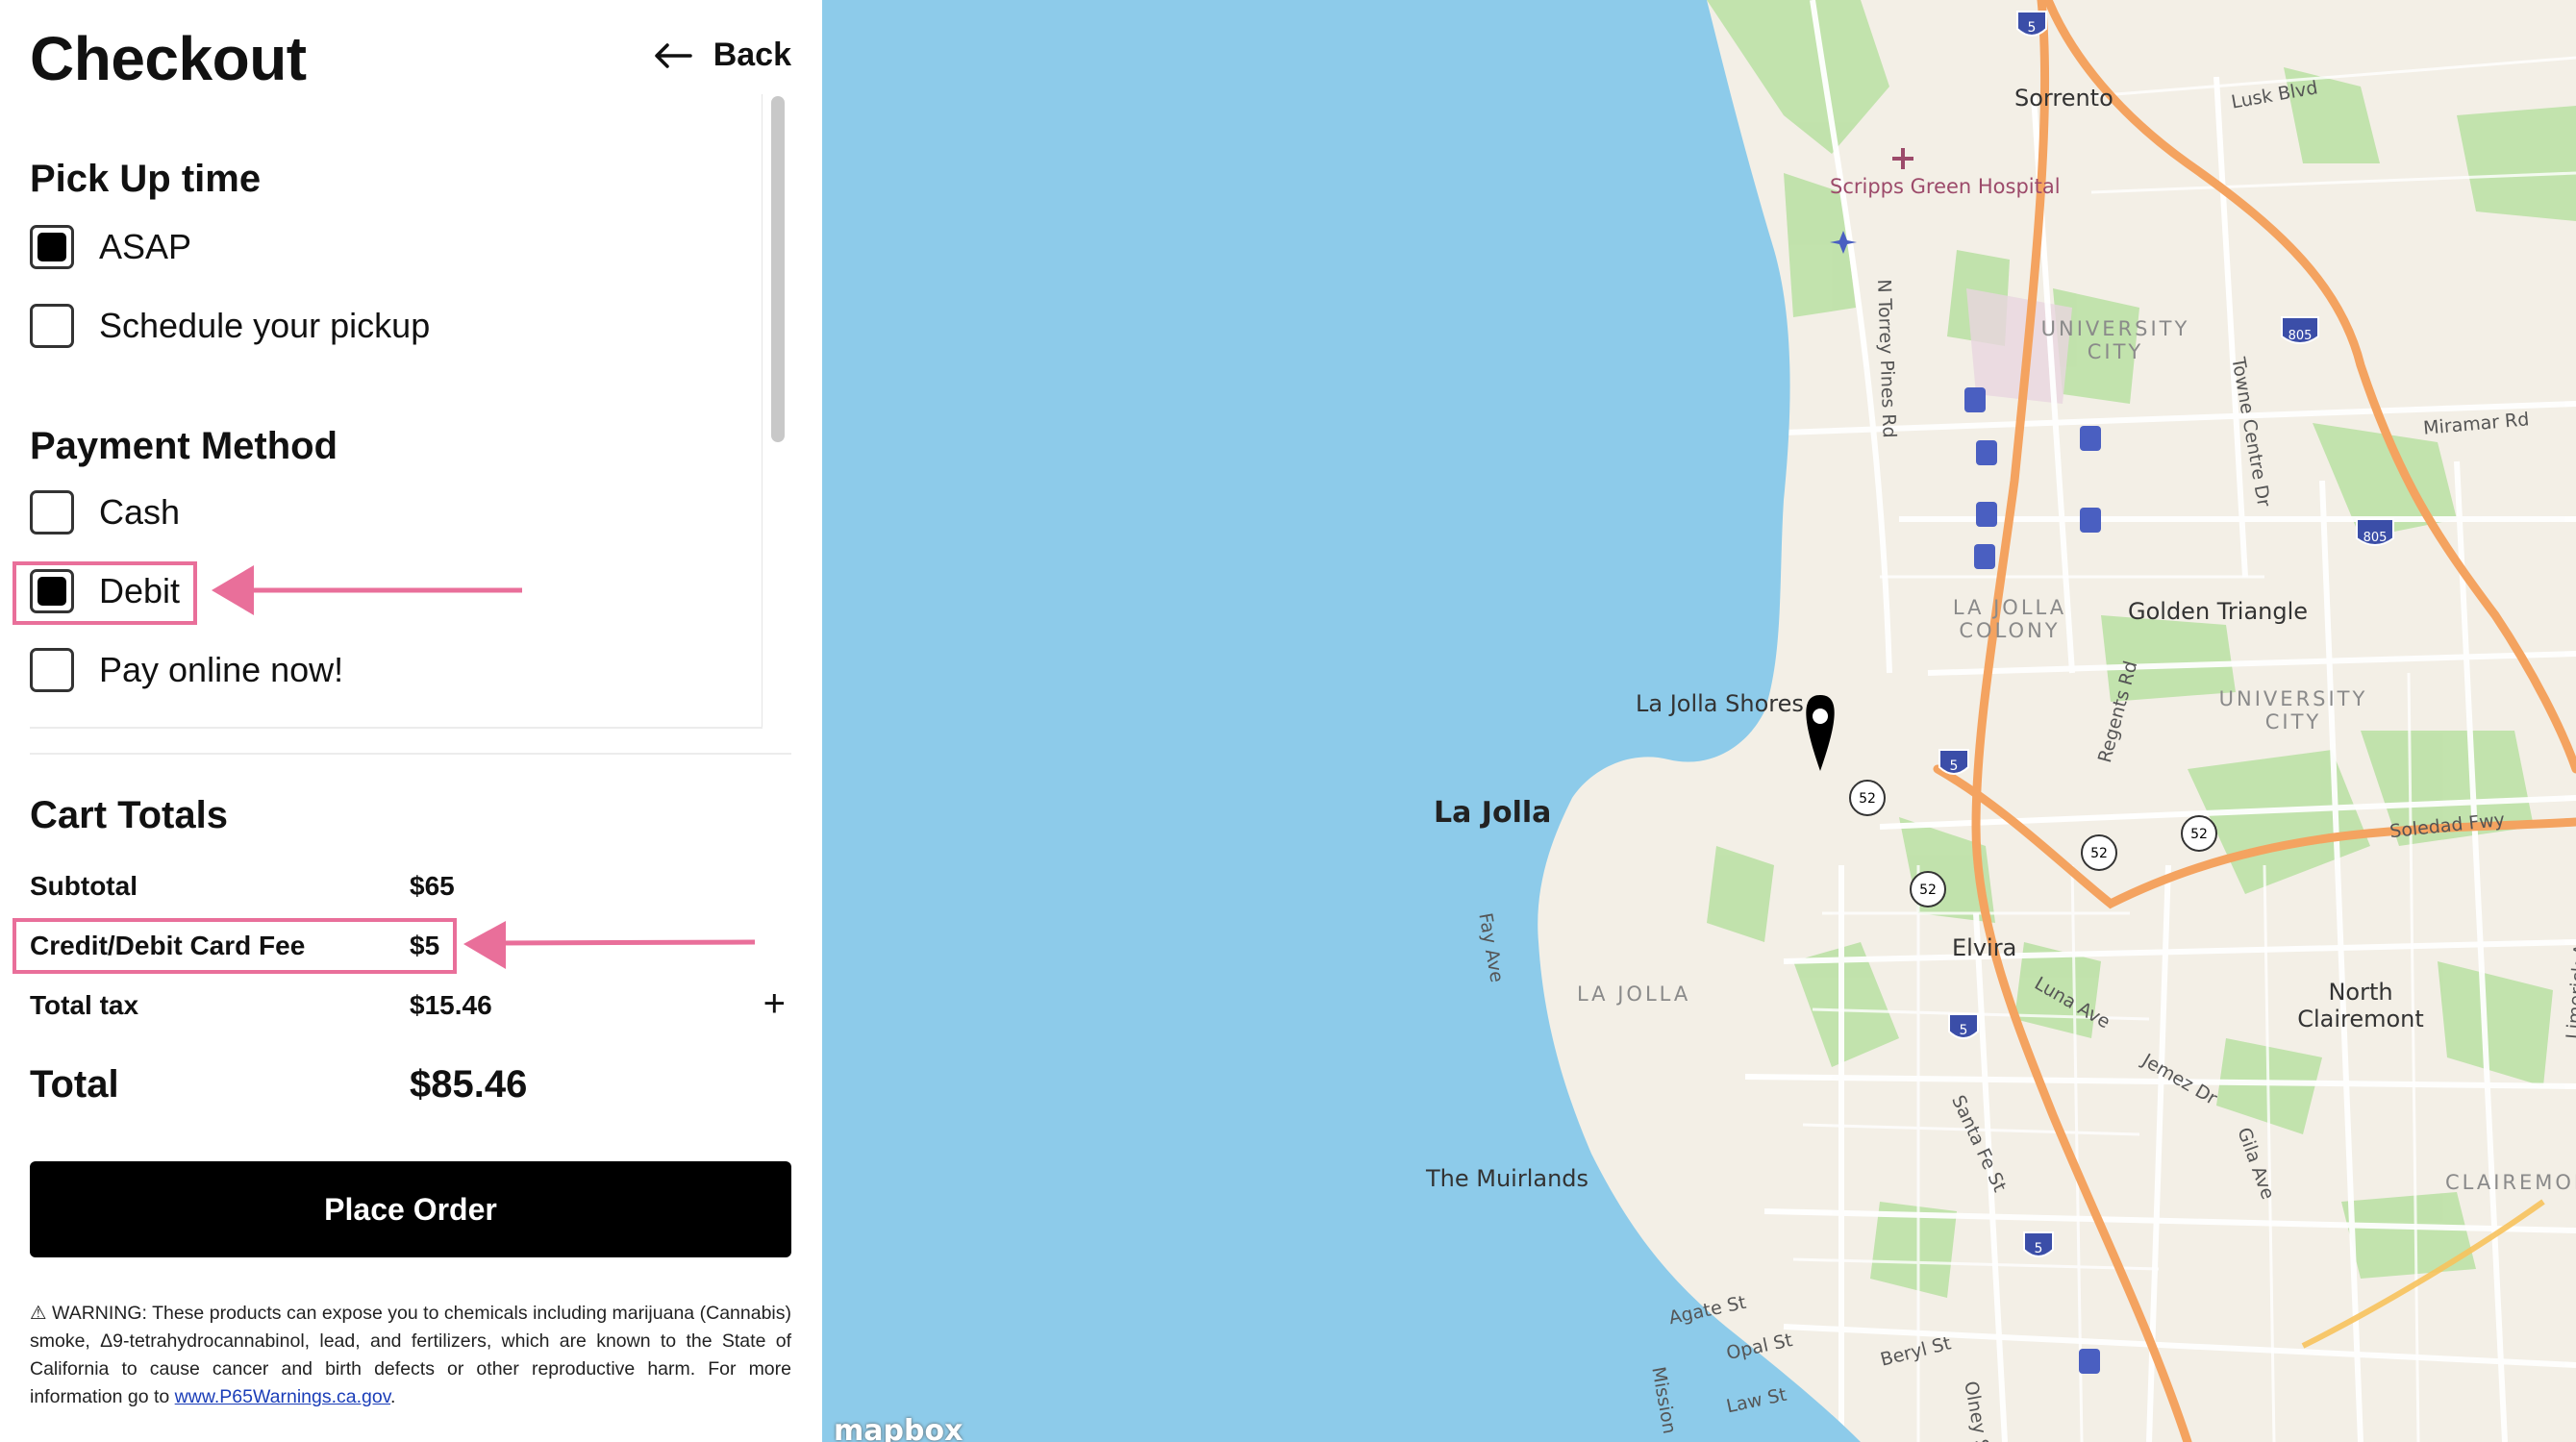  What do you see at coordinates (282, 1396) in the screenshot?
I see `p65-warnings-link: www.P65Warnings.ca.gov` at bounding box center [282, 1396].